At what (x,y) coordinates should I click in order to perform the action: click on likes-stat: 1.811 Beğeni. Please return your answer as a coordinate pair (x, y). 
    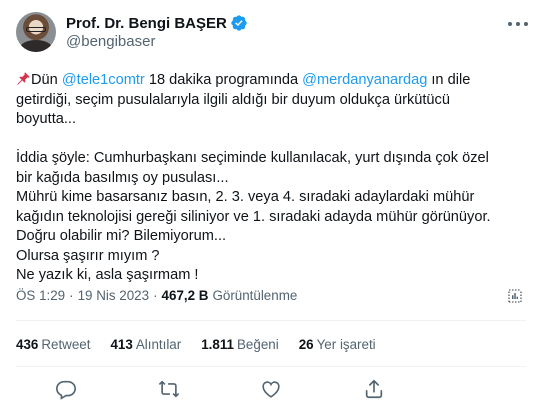
    Looking at the image, I should click on (239, 344).